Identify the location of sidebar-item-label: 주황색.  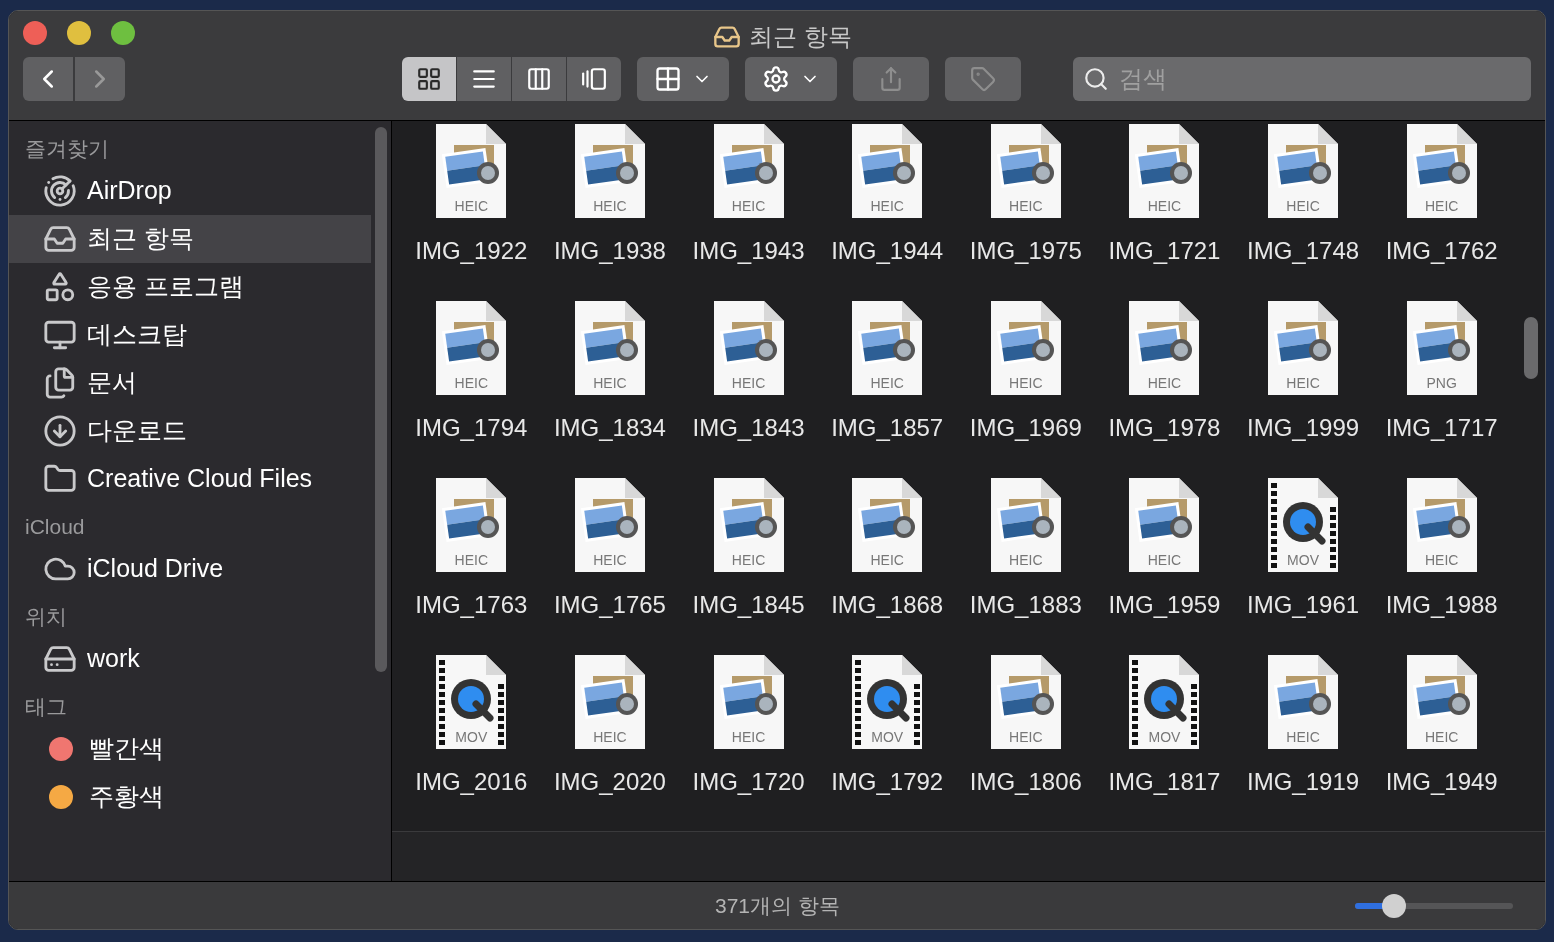
(126, 797).